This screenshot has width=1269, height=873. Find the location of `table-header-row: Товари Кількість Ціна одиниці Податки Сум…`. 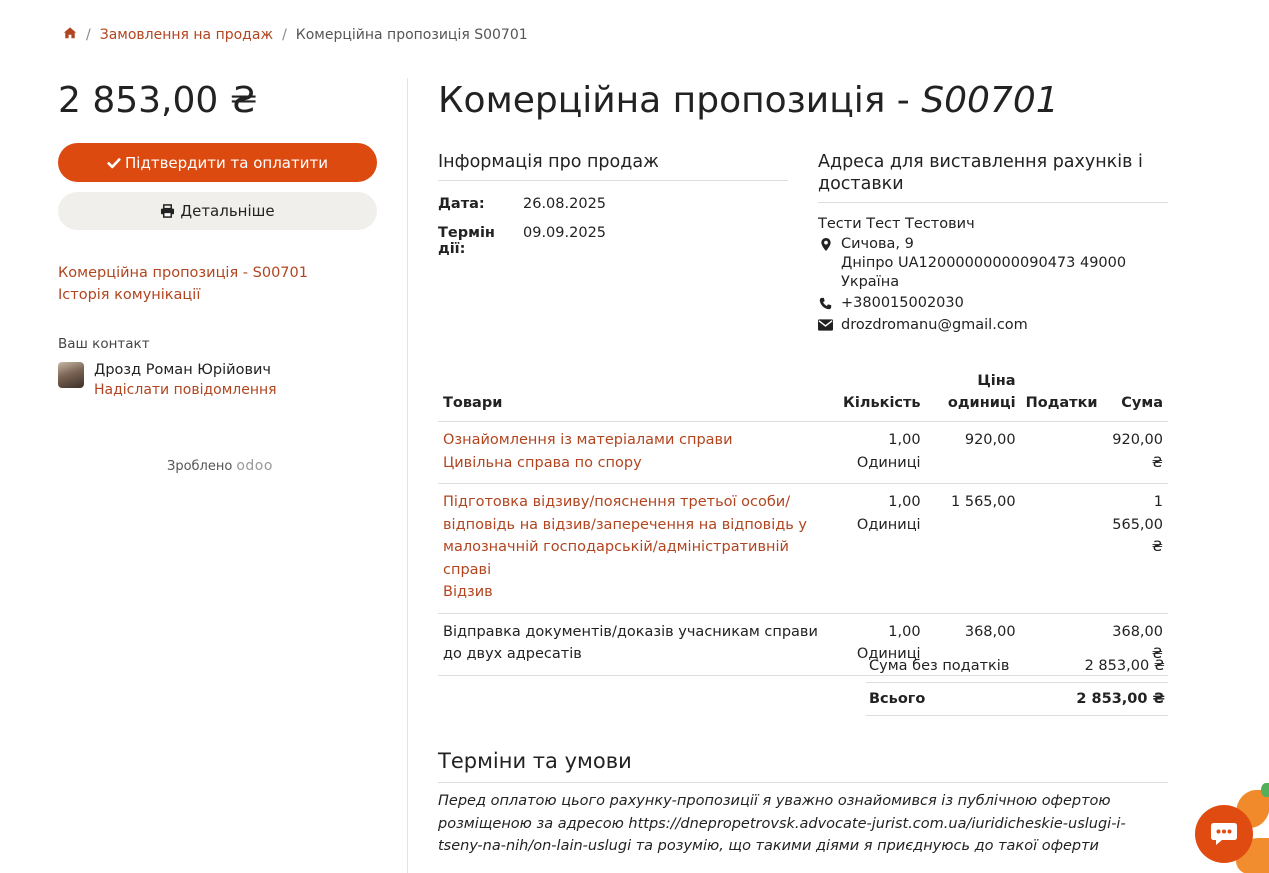

table-header-row: Товари Кількість Ціна одиниці Податки Сум… is located at coordinates (803, 396).